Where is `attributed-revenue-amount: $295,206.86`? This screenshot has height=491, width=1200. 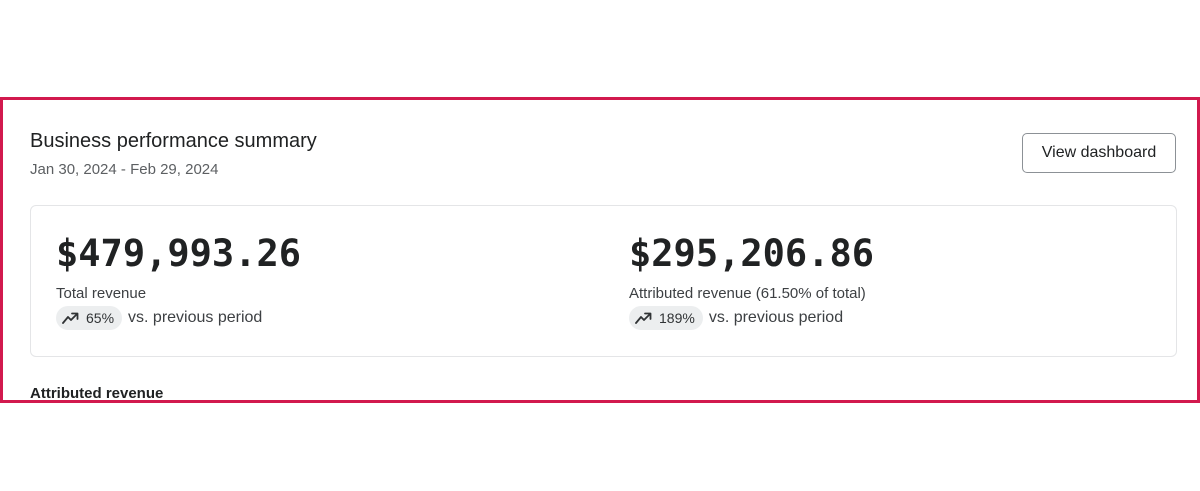
attributed-revenue-amount: $295,206.86 is located at coordinates (752, 253).